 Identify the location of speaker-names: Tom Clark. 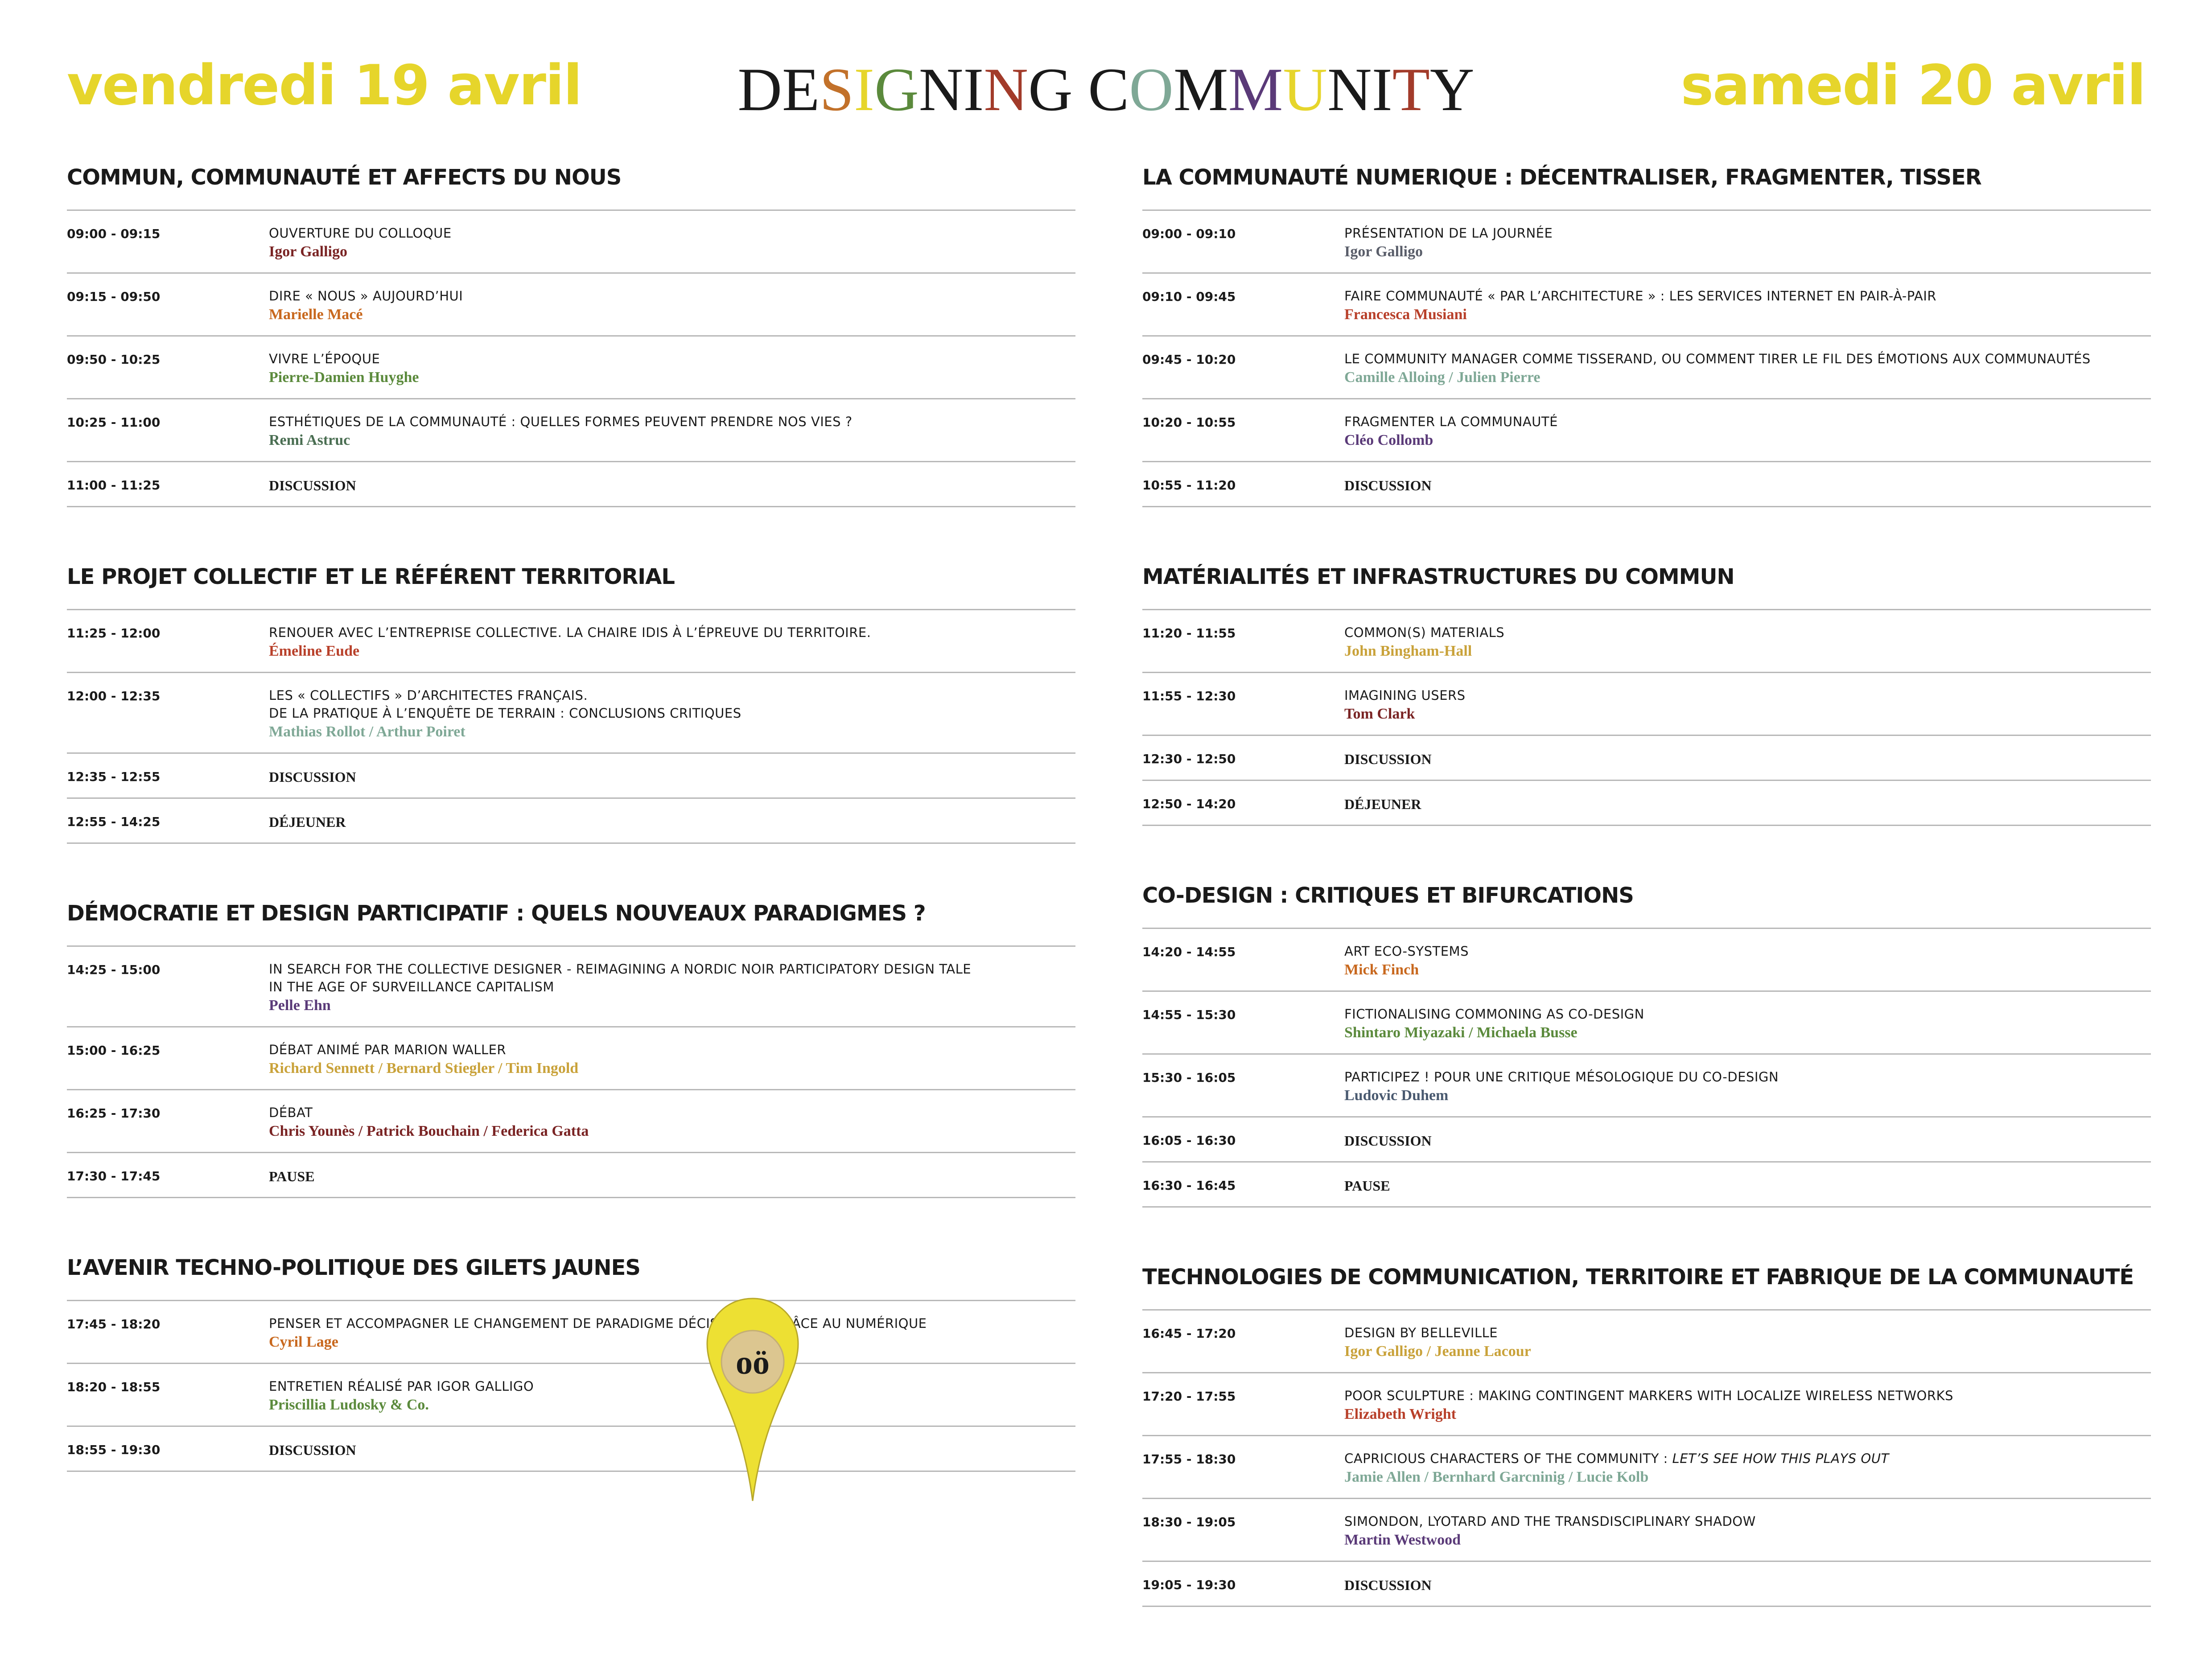
(1379, 714).